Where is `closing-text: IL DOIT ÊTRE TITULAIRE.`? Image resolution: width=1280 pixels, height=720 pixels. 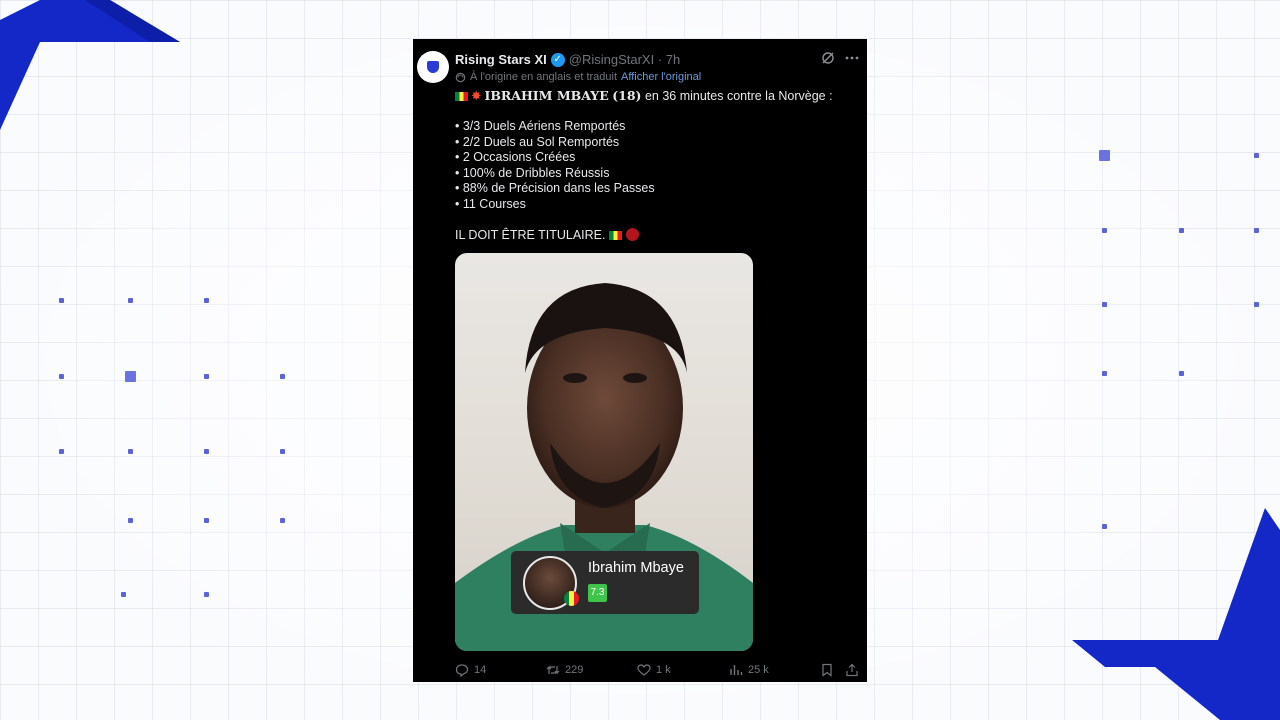
closing-text: IL DOIT ÊTRE TITULAIRE. is located at coordinates (530, 234).